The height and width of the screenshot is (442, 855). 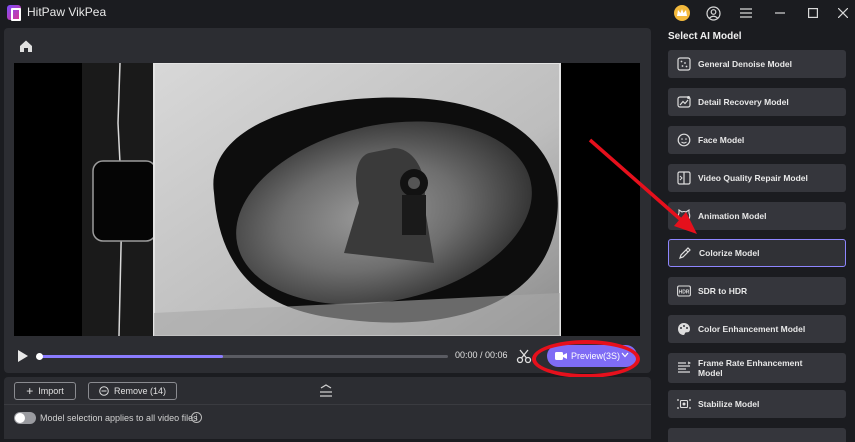 I want to click on model-label: Color Enhancement Model, so click(x=752, y=329).